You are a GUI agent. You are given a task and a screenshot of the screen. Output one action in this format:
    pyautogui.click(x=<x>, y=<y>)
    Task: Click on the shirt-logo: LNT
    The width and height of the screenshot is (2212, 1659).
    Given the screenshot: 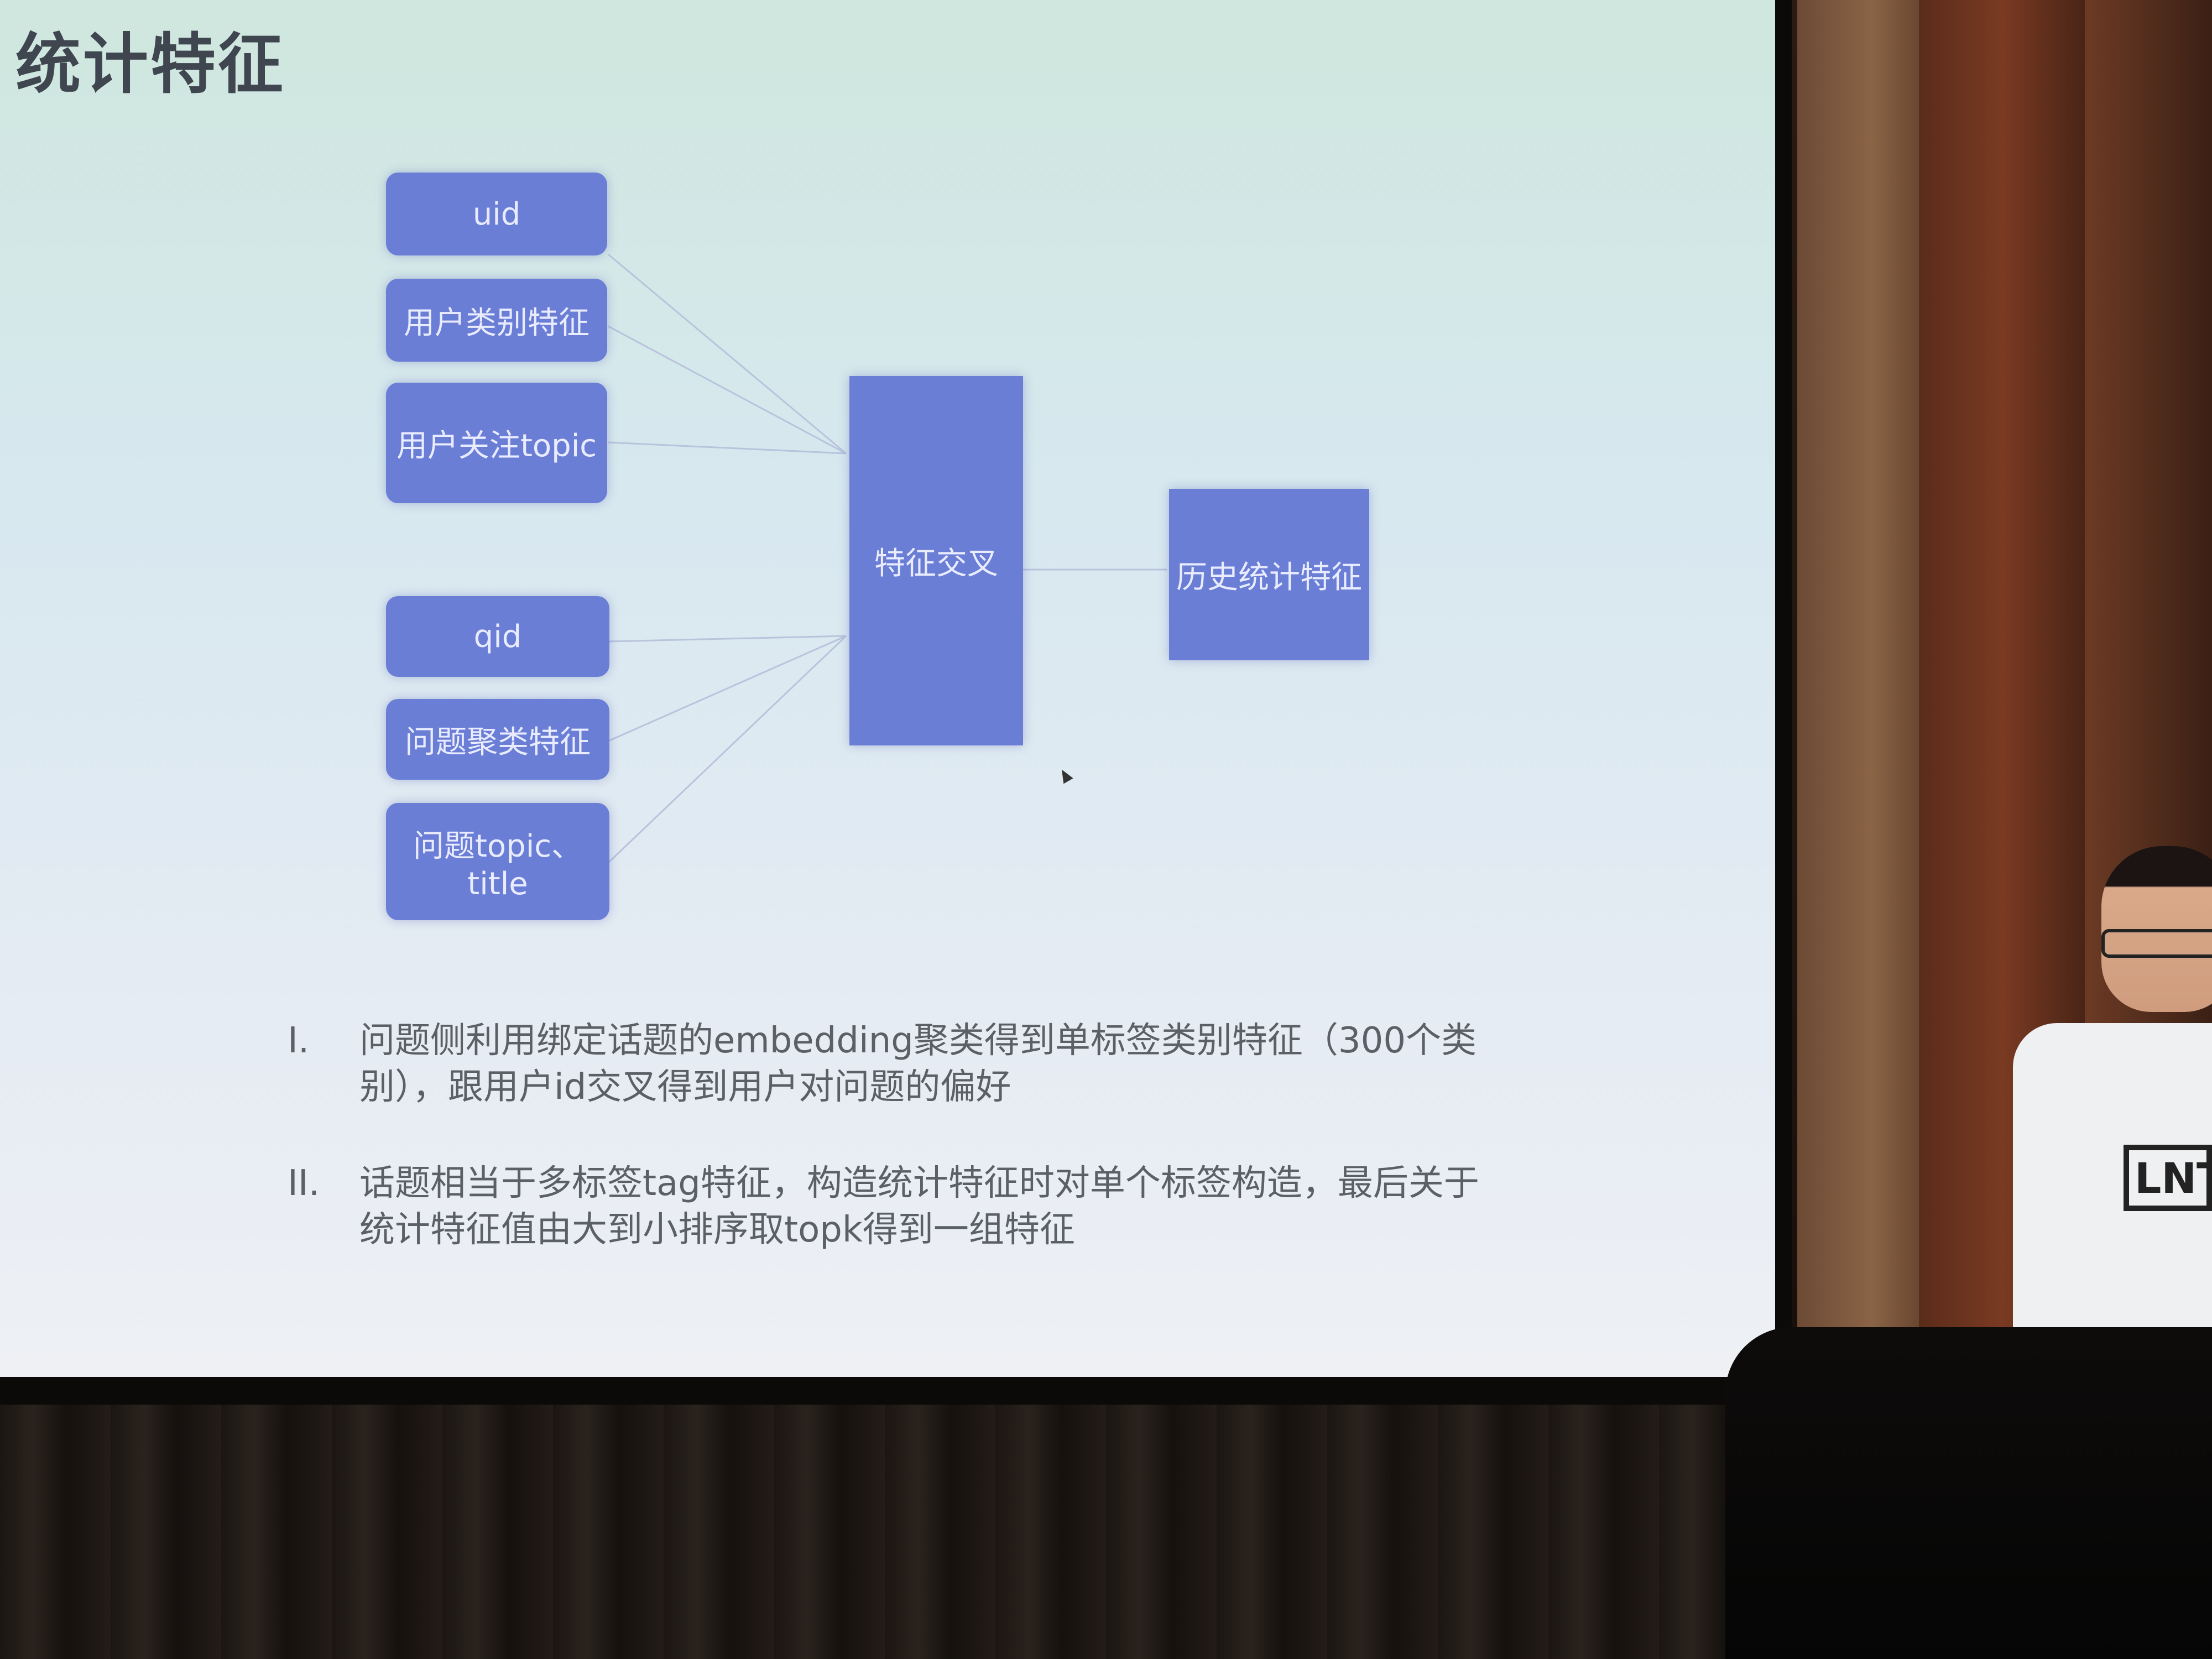 What is the action you would take?
    pyautogui.click(x=2168, y=1178)
    